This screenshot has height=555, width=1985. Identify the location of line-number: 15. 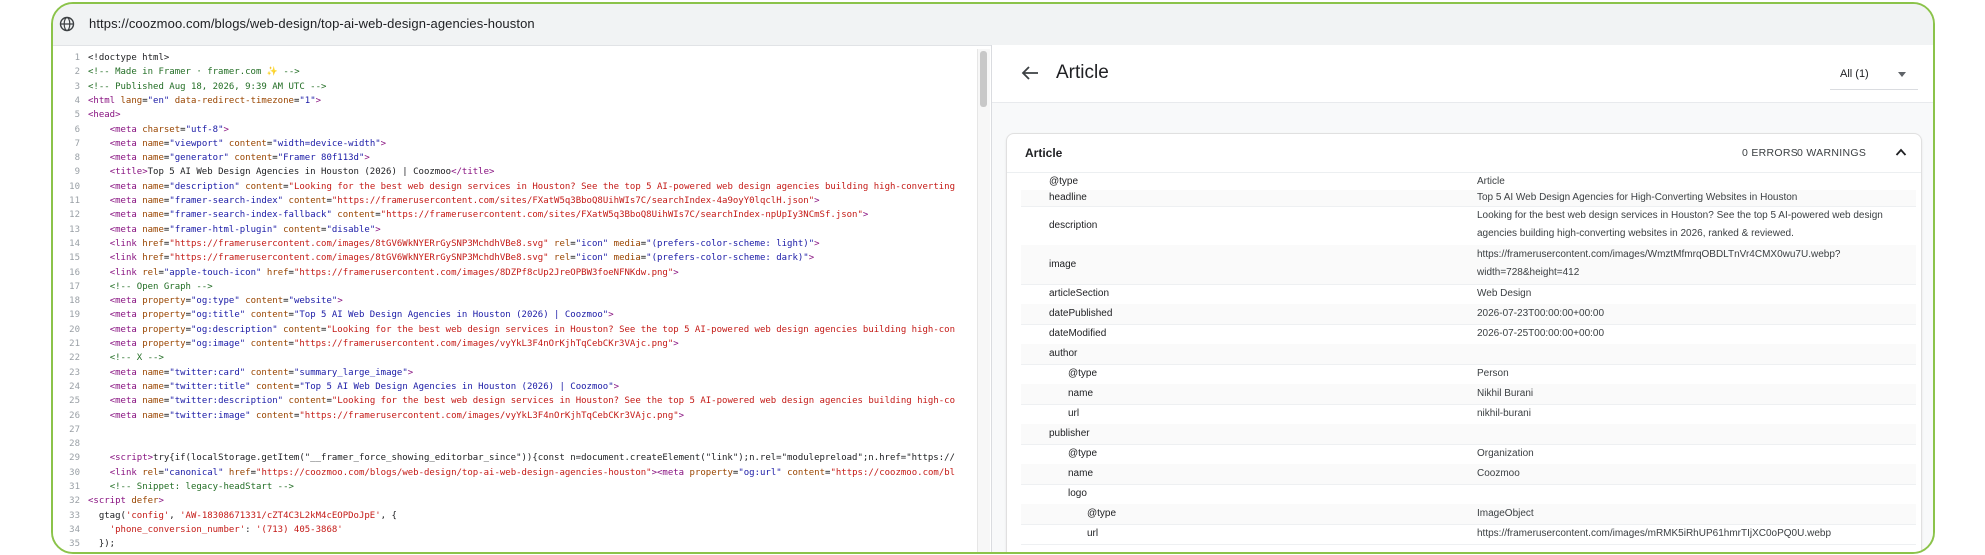
(74, 258).